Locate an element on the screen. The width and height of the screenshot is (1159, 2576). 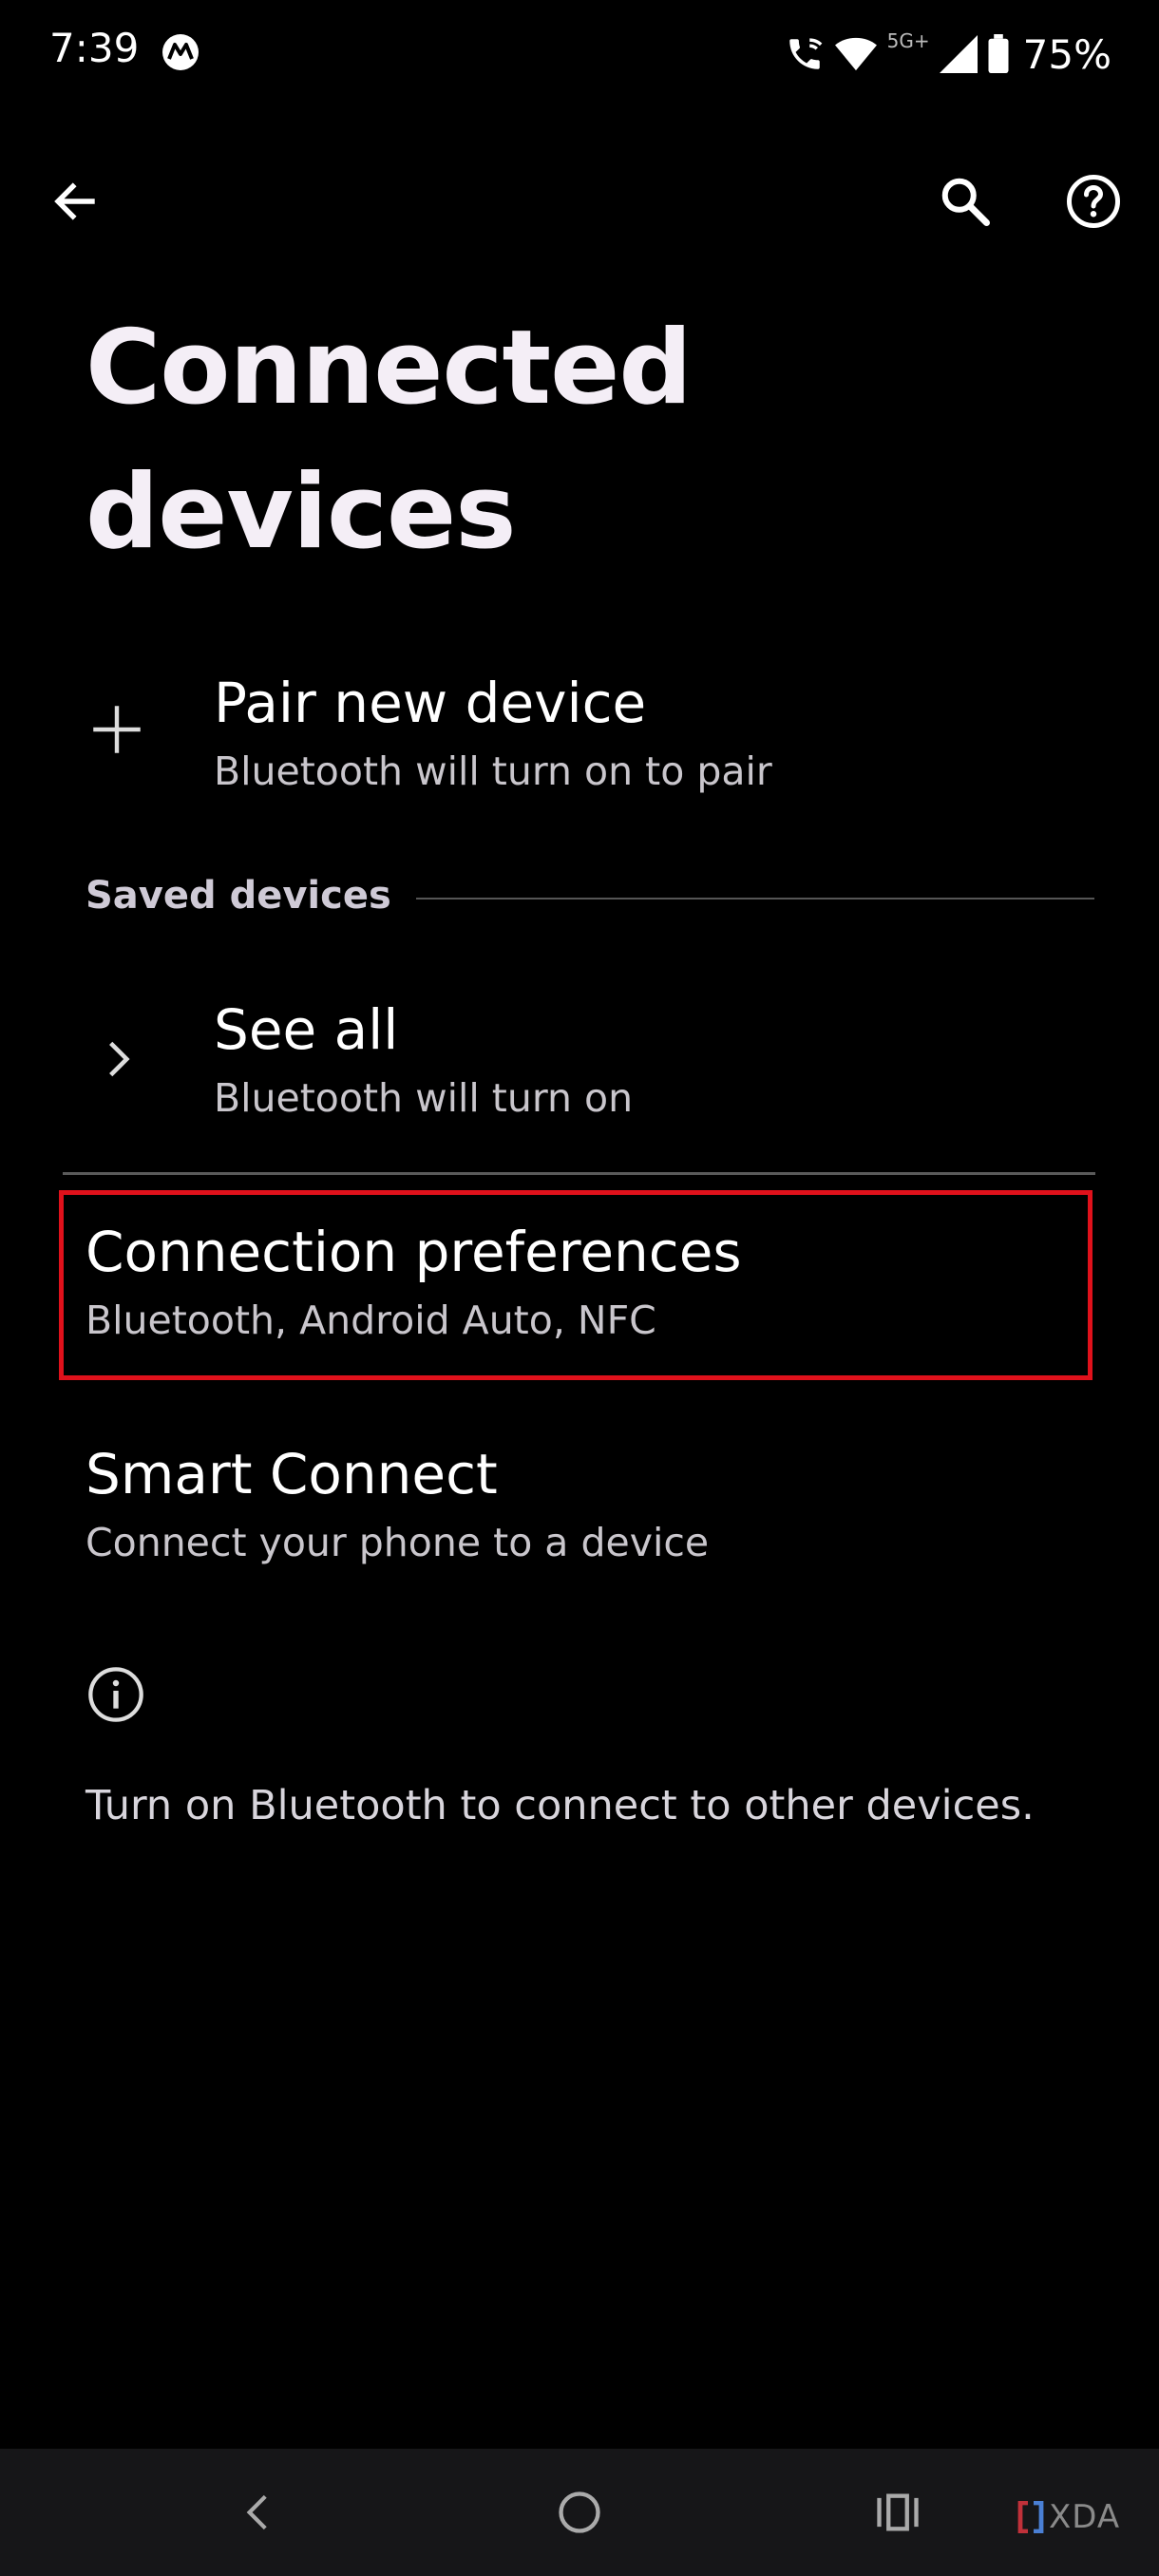
back-arrow-icon is located at coordinates (74, 201).